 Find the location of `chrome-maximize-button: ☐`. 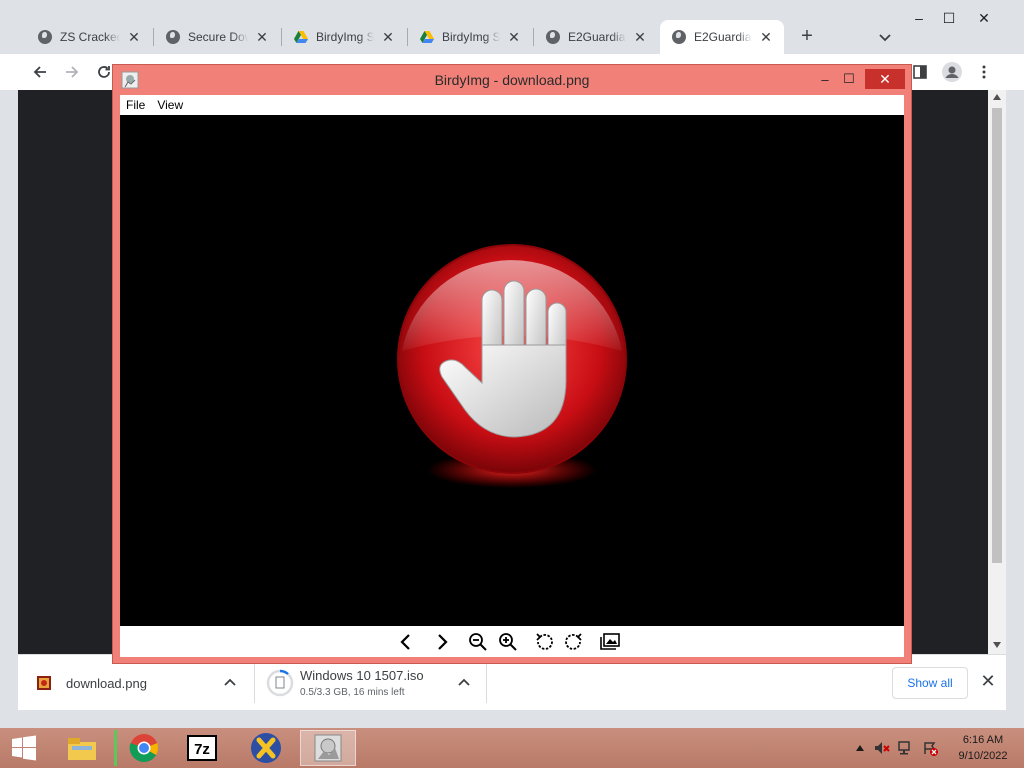

chrome-maximize-button: ☐ is located at coordinates (949, 20).